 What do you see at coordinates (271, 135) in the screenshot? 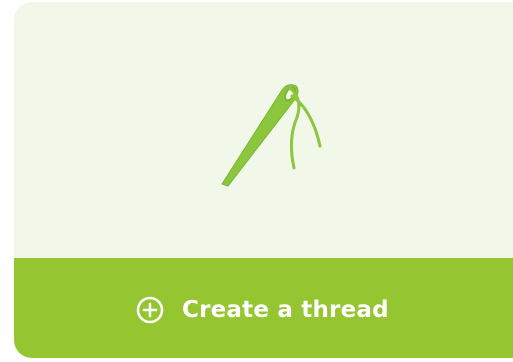
I see `needle-and-thread-icon` at bounding box center [271, 135].